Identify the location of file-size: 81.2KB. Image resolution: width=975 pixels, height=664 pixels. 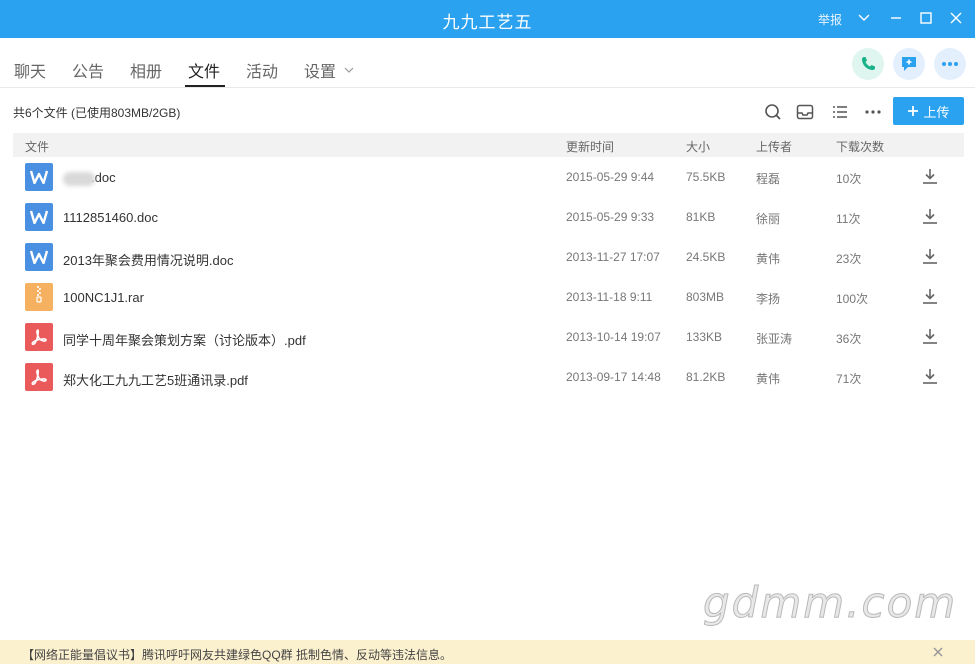
(706, 377).